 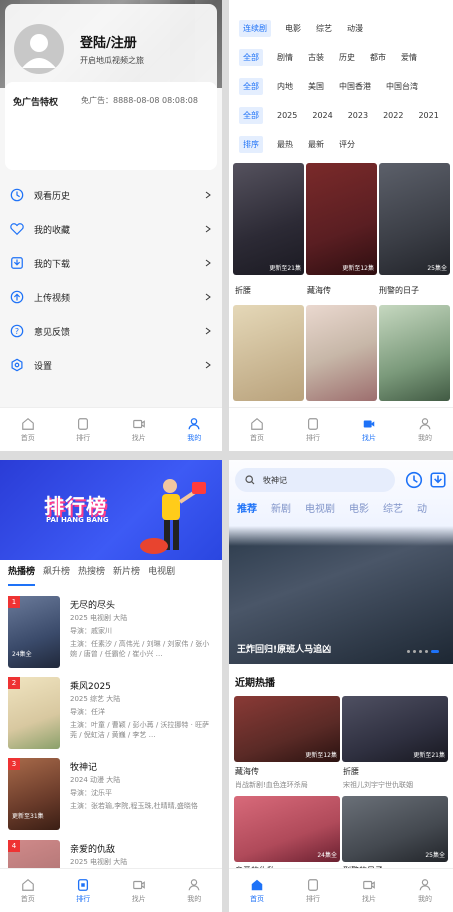 I want to click on filter-option: 都市, so click(x=378, y=57).